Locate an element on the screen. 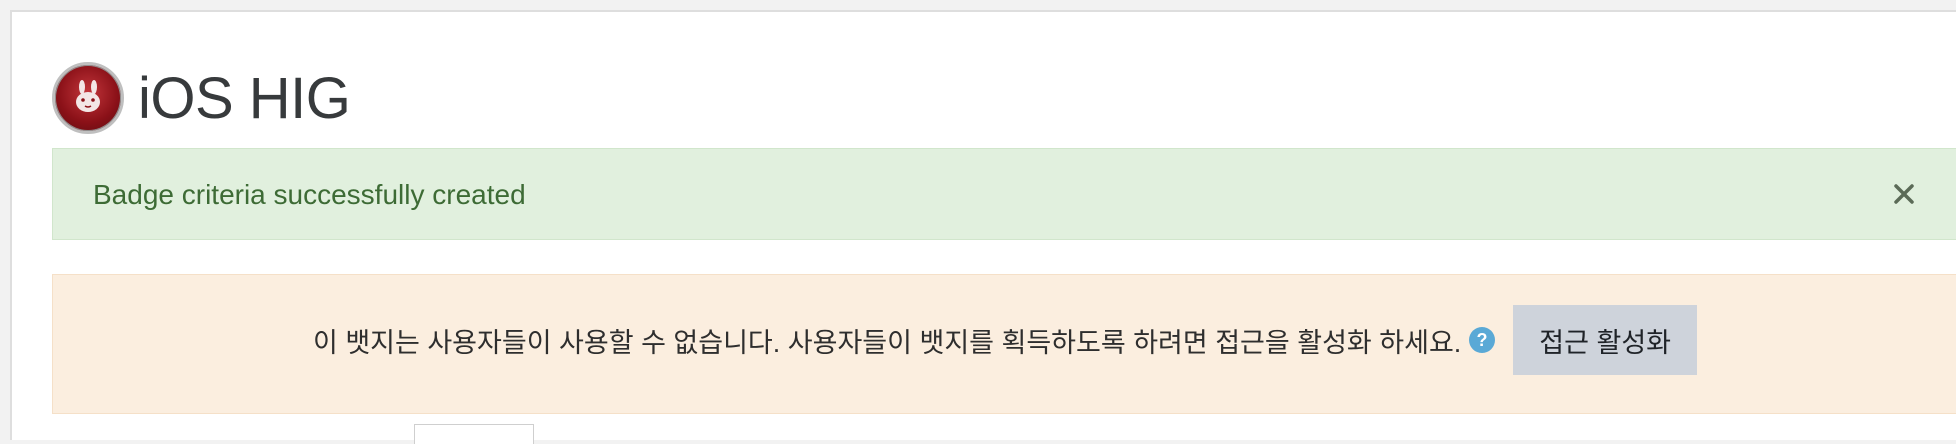 The image size is (1956, 444). help-icon: ? is located at coordinates (1482, 340).